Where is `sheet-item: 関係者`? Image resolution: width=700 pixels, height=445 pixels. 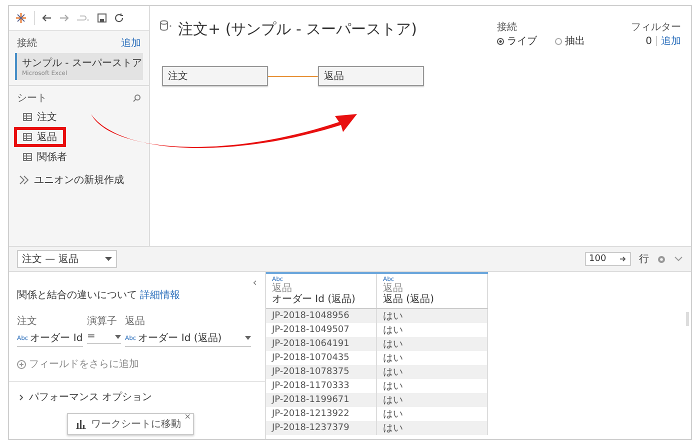
sheet-item: 関係者 is located at coordinates (45, 157).